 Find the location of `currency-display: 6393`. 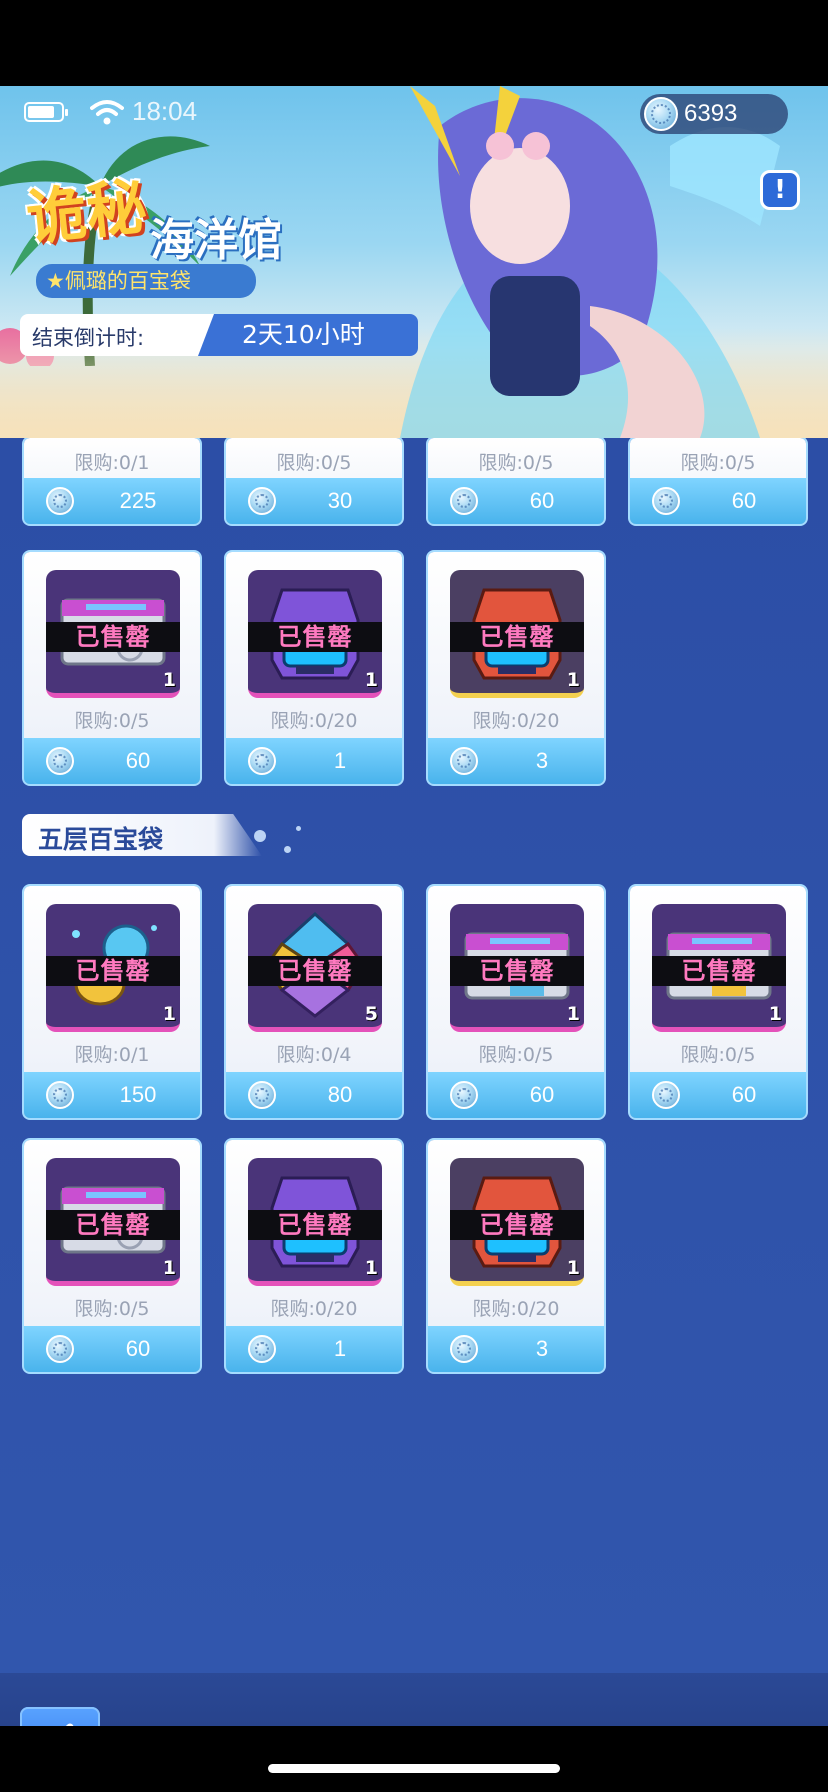

currency-display: 6393 is located at coordinates (714, 114).